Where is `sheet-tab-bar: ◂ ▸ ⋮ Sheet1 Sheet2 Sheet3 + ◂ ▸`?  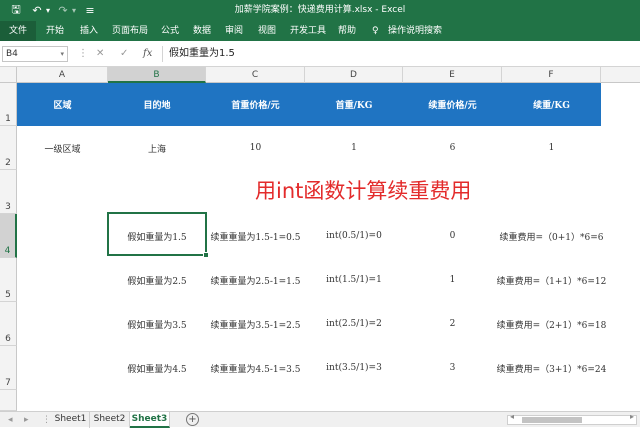 sheet-tab-bar: ◂ ▸ ⋮ Sheet1 Sheet2 Sheet3 + ◂ ▸ is located at coordinates (320, 419).